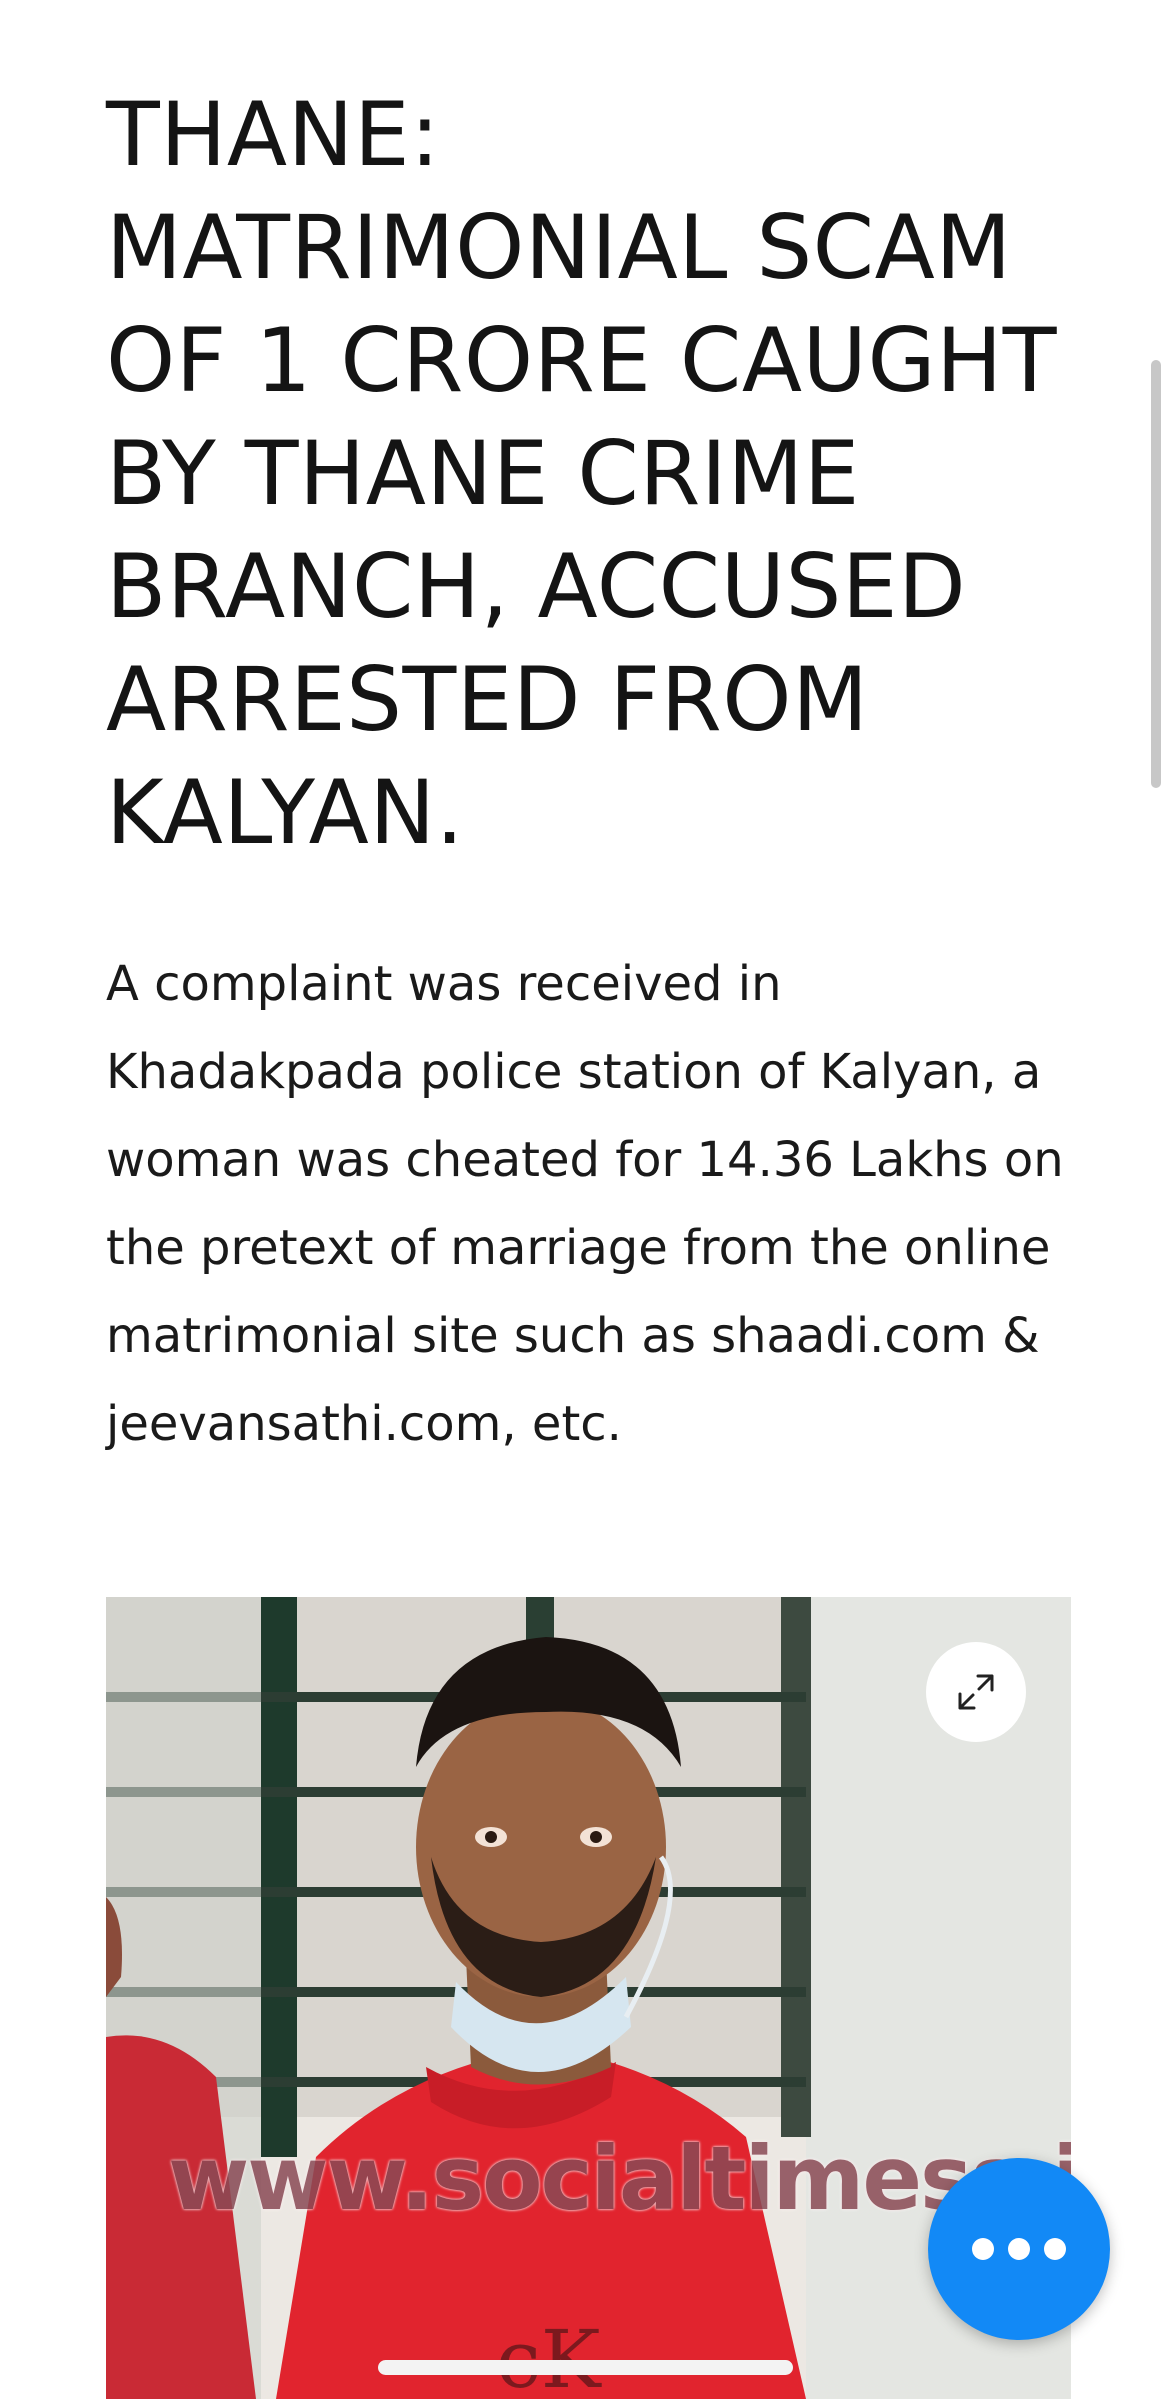 The width and height of the screenshot is (1170, 2399). I want to click on expand-icon, so click(976, 1692).